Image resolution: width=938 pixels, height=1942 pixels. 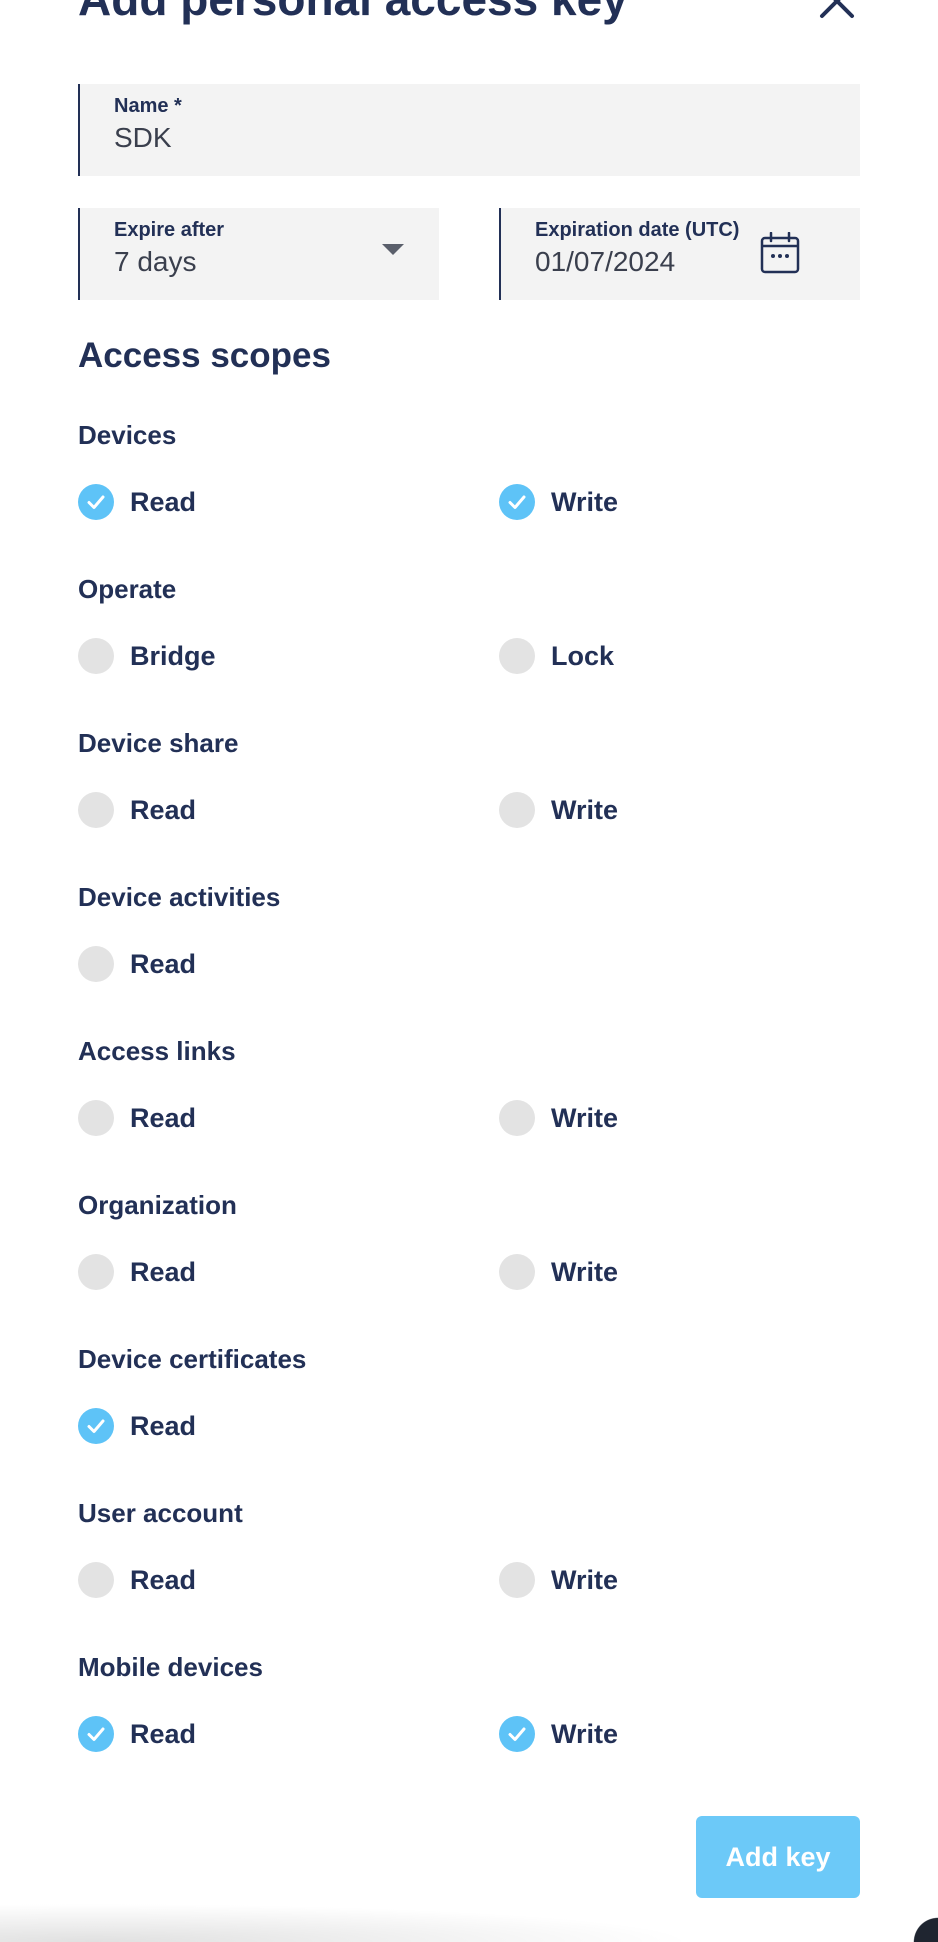 I want to click on scope-device-certificates-read-option: Read, so click(x=137, y=1426).